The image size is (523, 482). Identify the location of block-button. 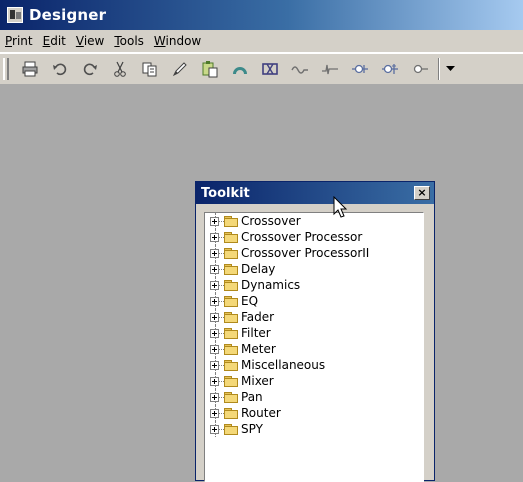
(270, 69).